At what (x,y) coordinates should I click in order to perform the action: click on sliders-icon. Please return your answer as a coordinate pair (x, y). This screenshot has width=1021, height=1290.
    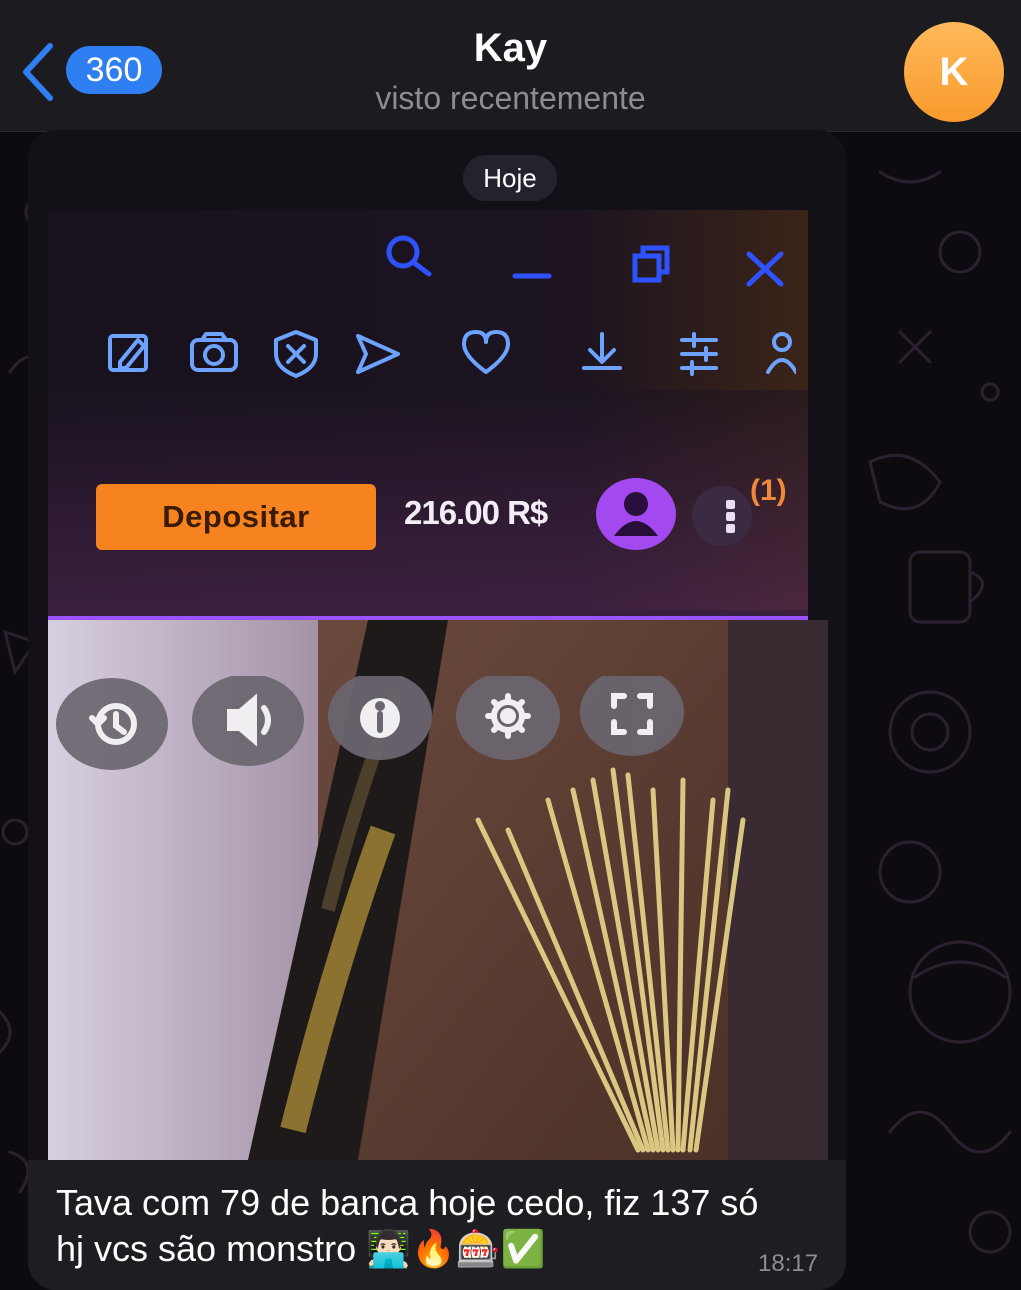
    Looking at the image, I should click on (699, 354).